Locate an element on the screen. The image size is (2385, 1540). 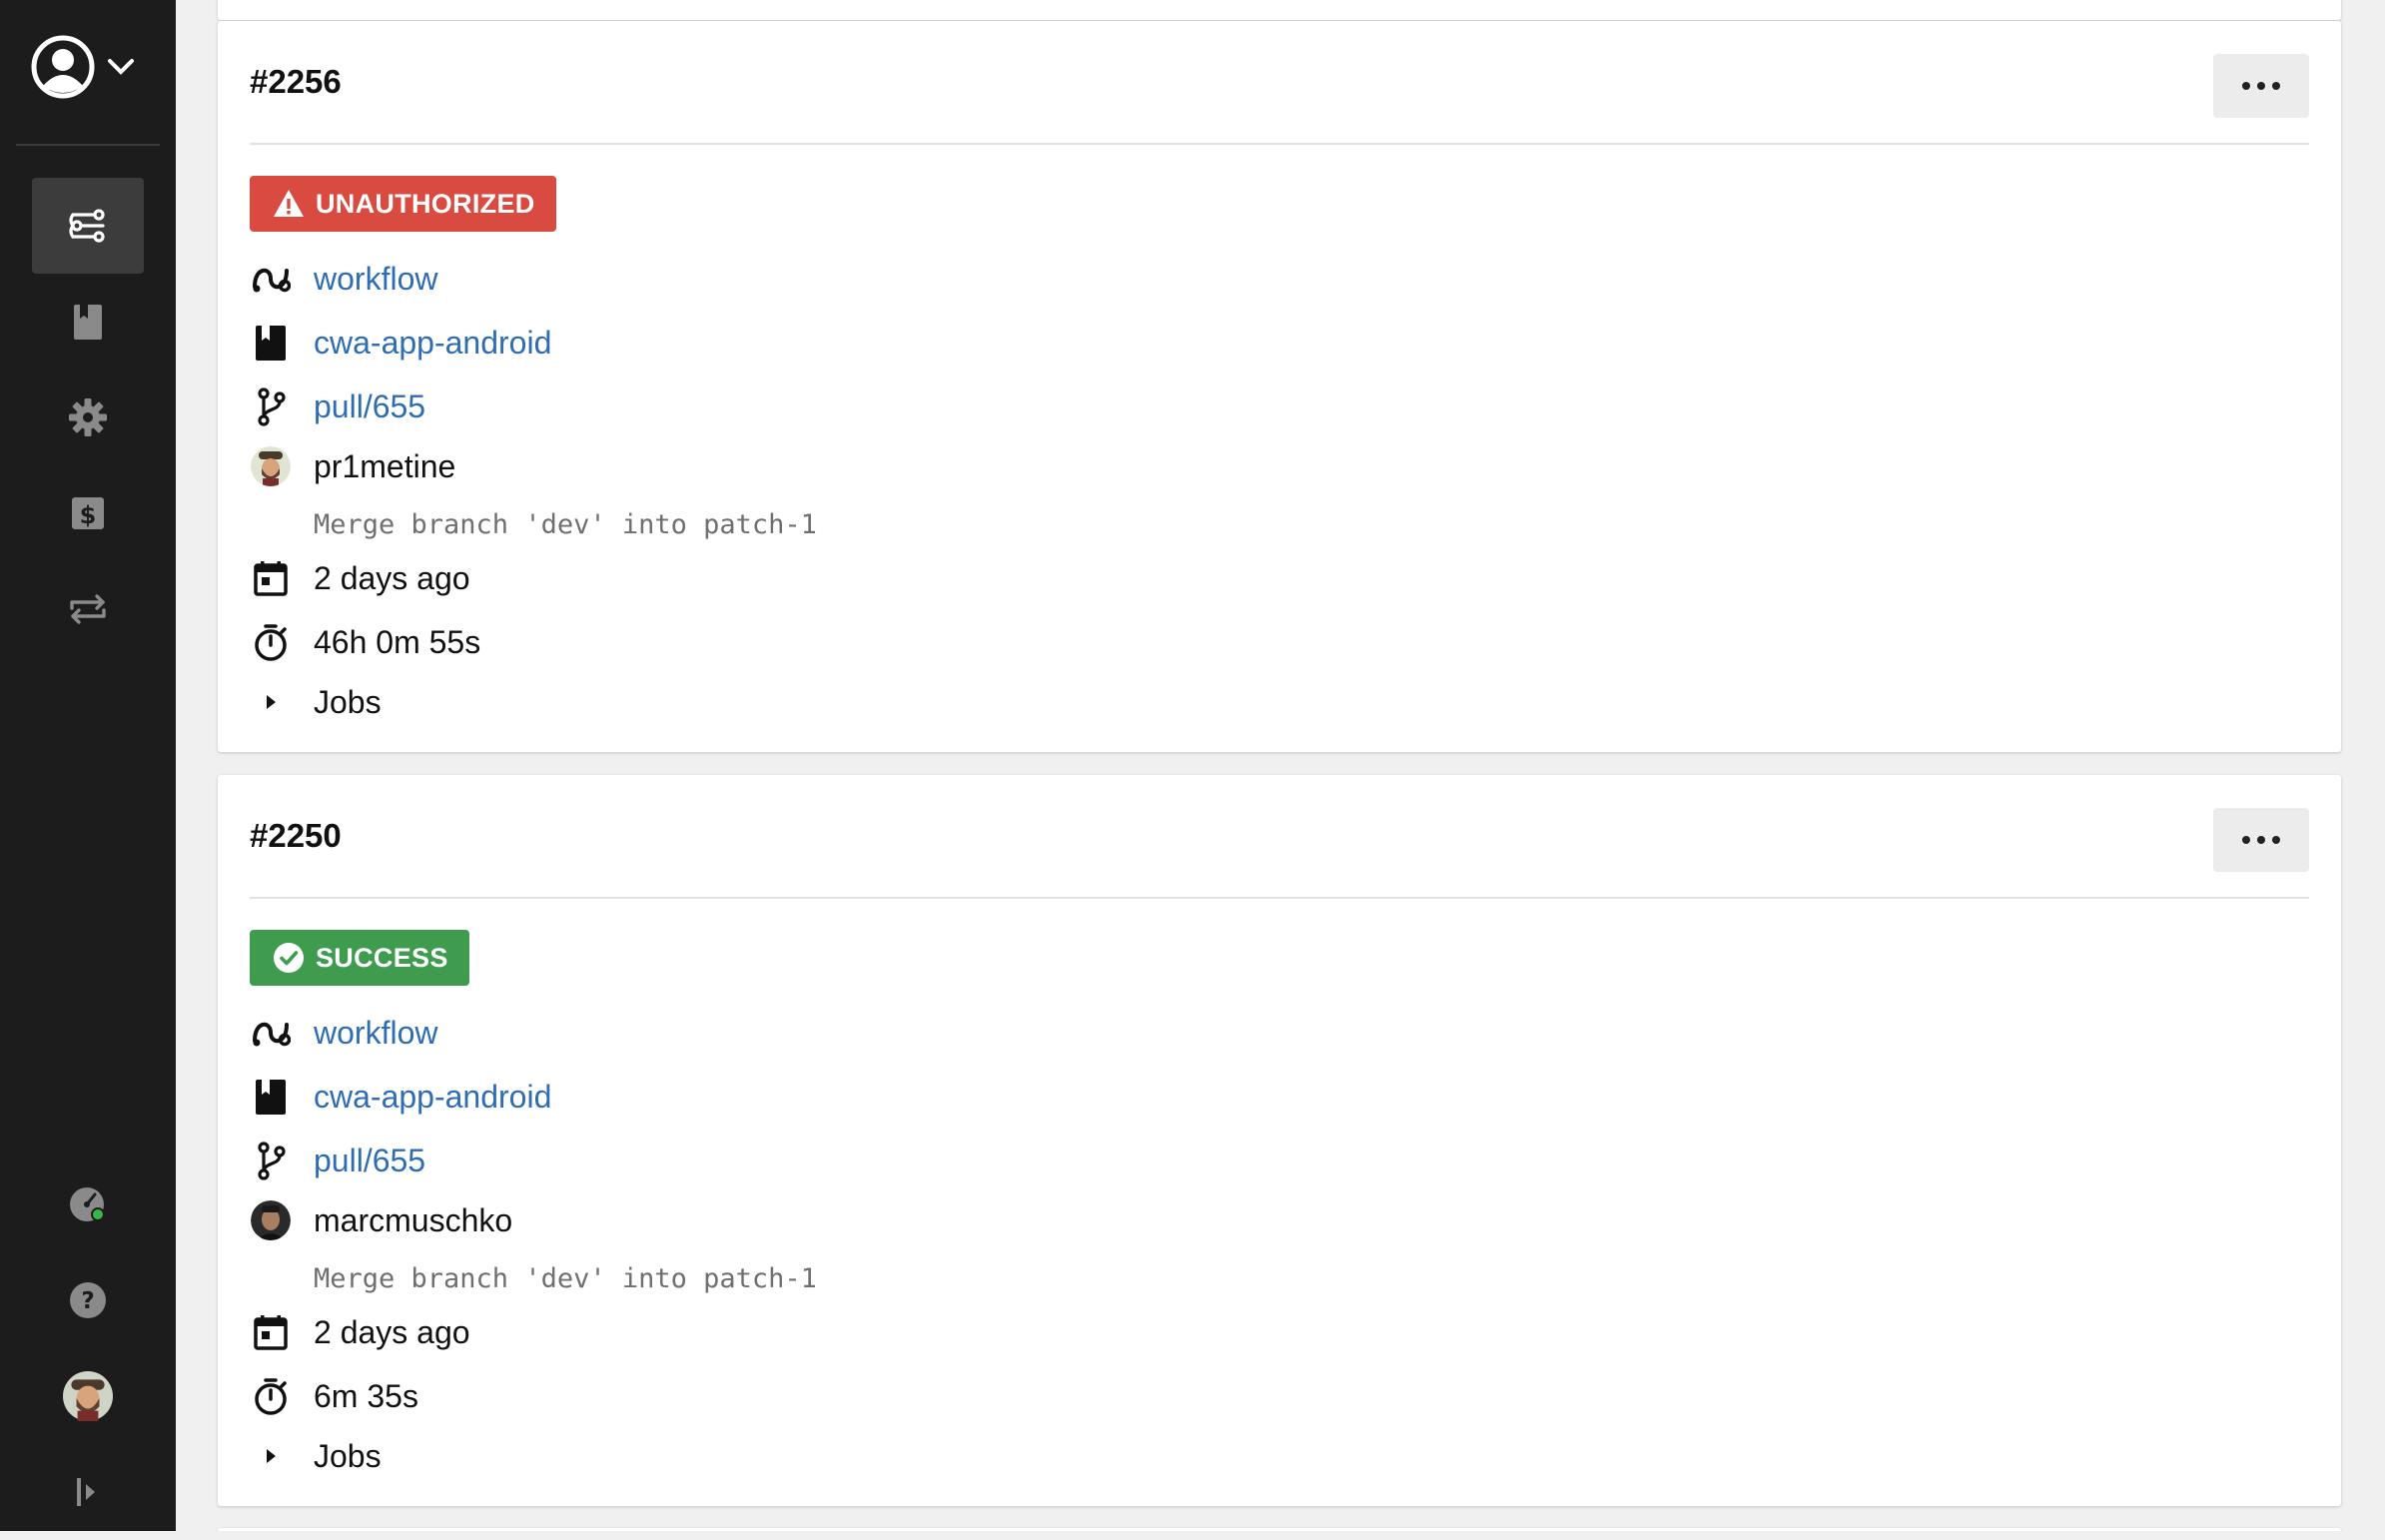
check-circle-icon is located at coordinates (289, 958).